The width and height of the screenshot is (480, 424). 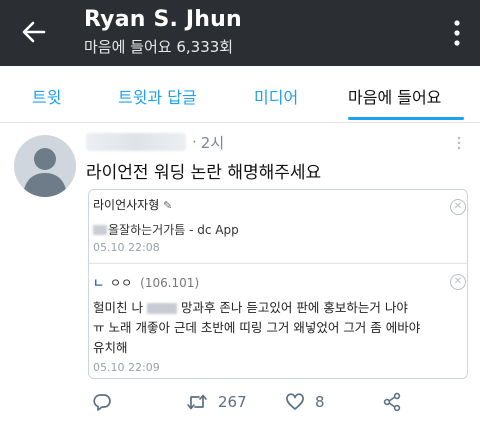 I want to click on reply-marker: ㄴ, so click(x=99, y=283).